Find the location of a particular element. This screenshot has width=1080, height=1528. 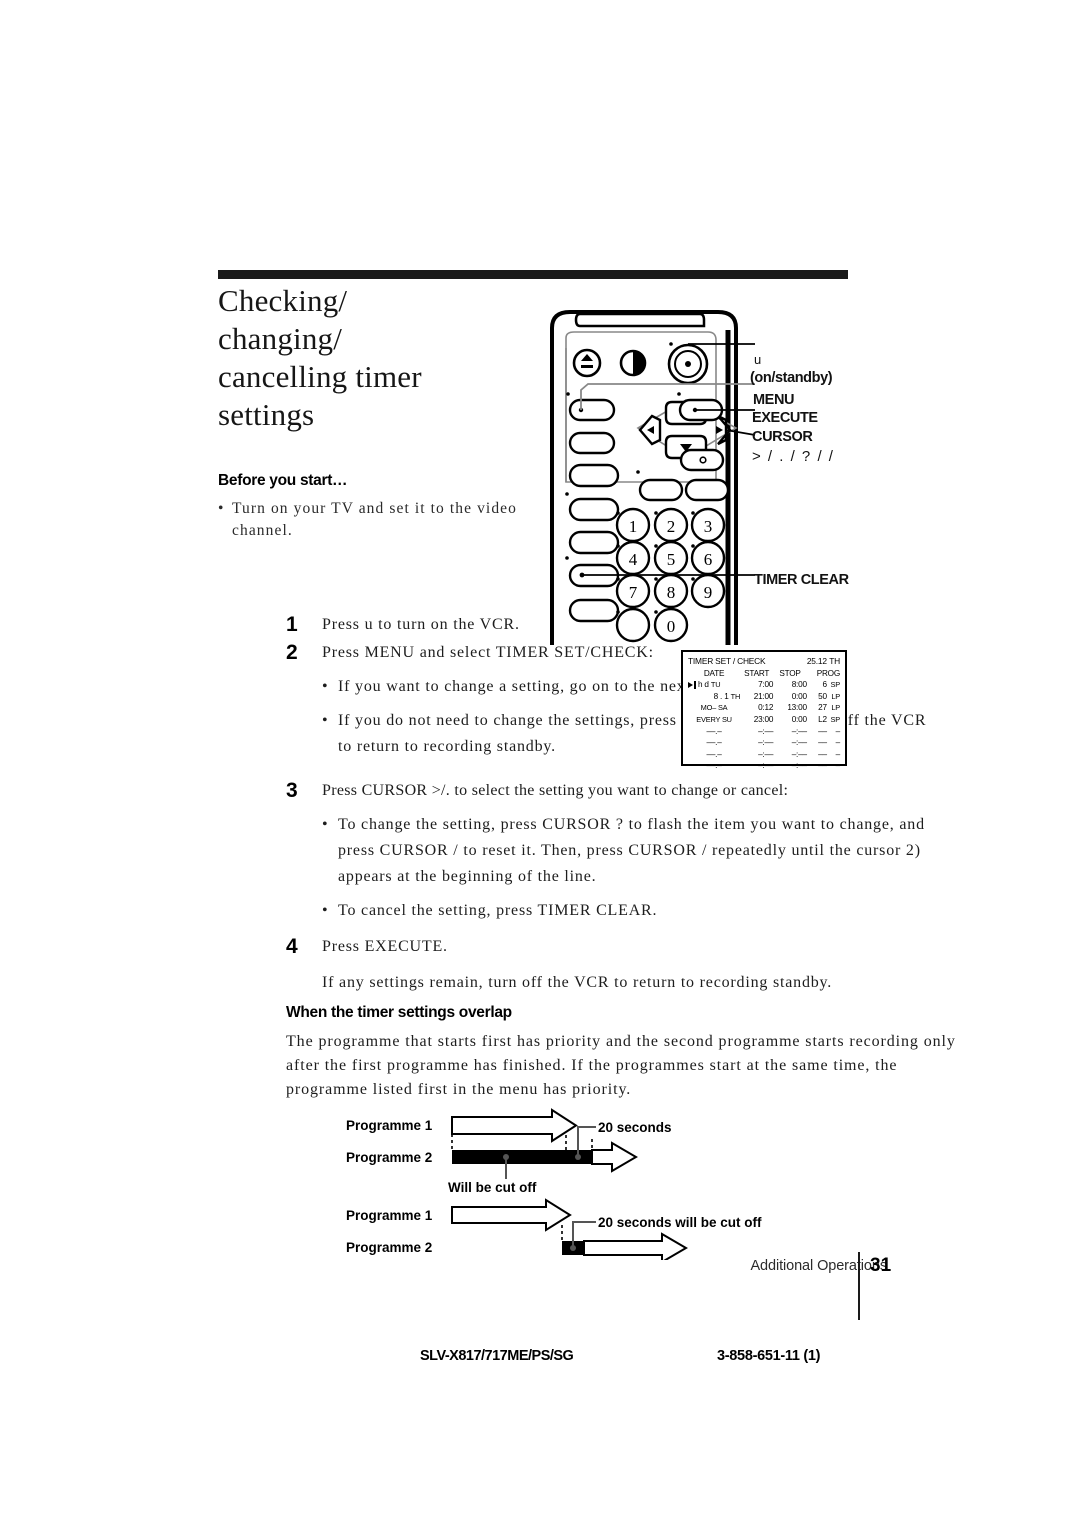

osd-row-0-date: h d is located at coordinates (703, 685).